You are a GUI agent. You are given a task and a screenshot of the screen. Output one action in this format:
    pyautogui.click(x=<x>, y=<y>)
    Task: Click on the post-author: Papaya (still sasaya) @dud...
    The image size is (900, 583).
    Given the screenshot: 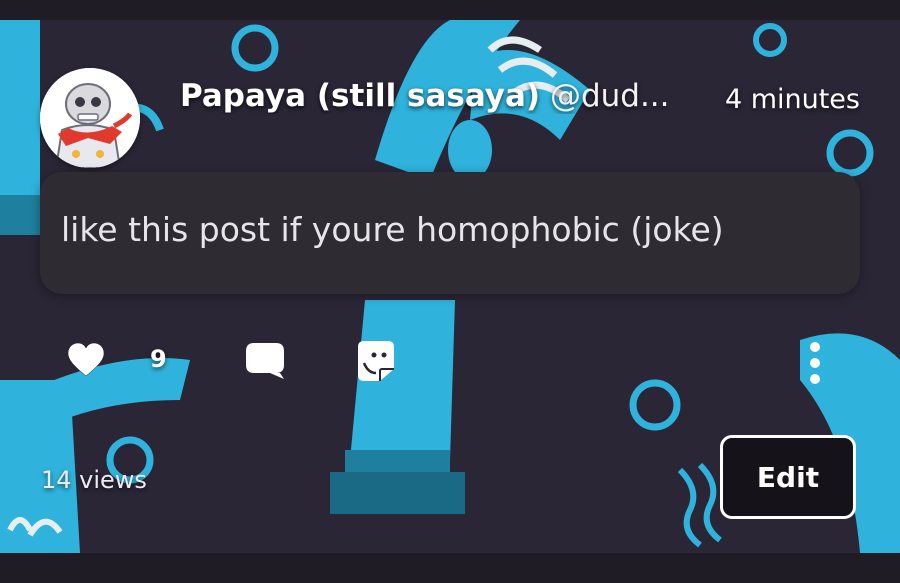 What is the action you would take?
    pyautogui.click(x=435, y=96)
    